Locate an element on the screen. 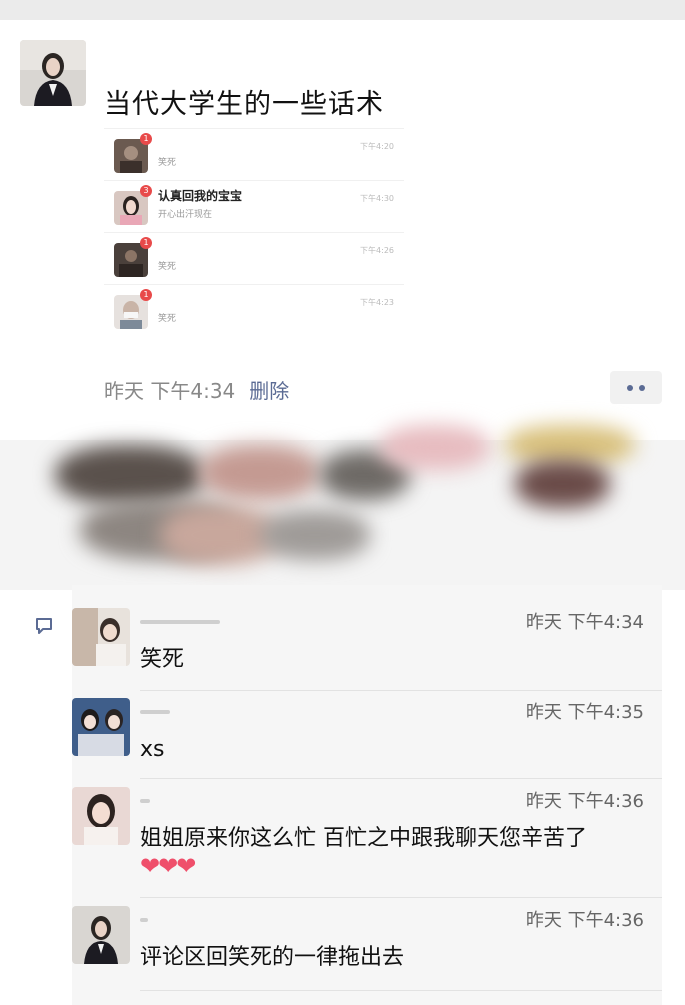  chat-time: 下午4:30 is located at coordinates (377, 198).